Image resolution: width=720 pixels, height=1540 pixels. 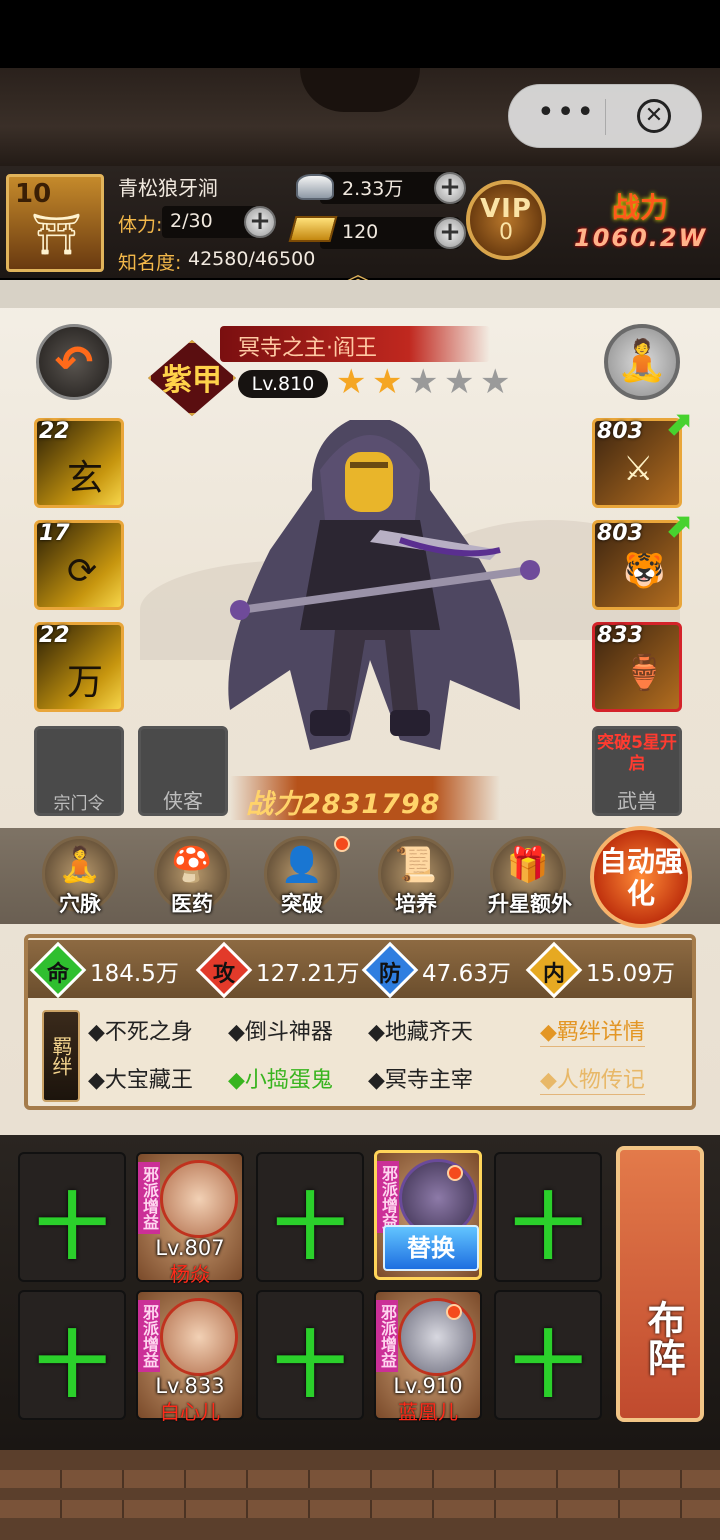 I want to click on skill-level: 17, so click(x=54, y=533).